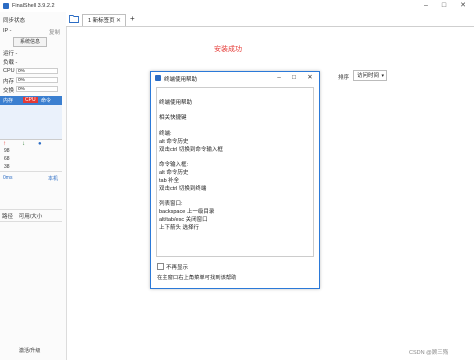  I want to click on process-list, so click(31, 122).